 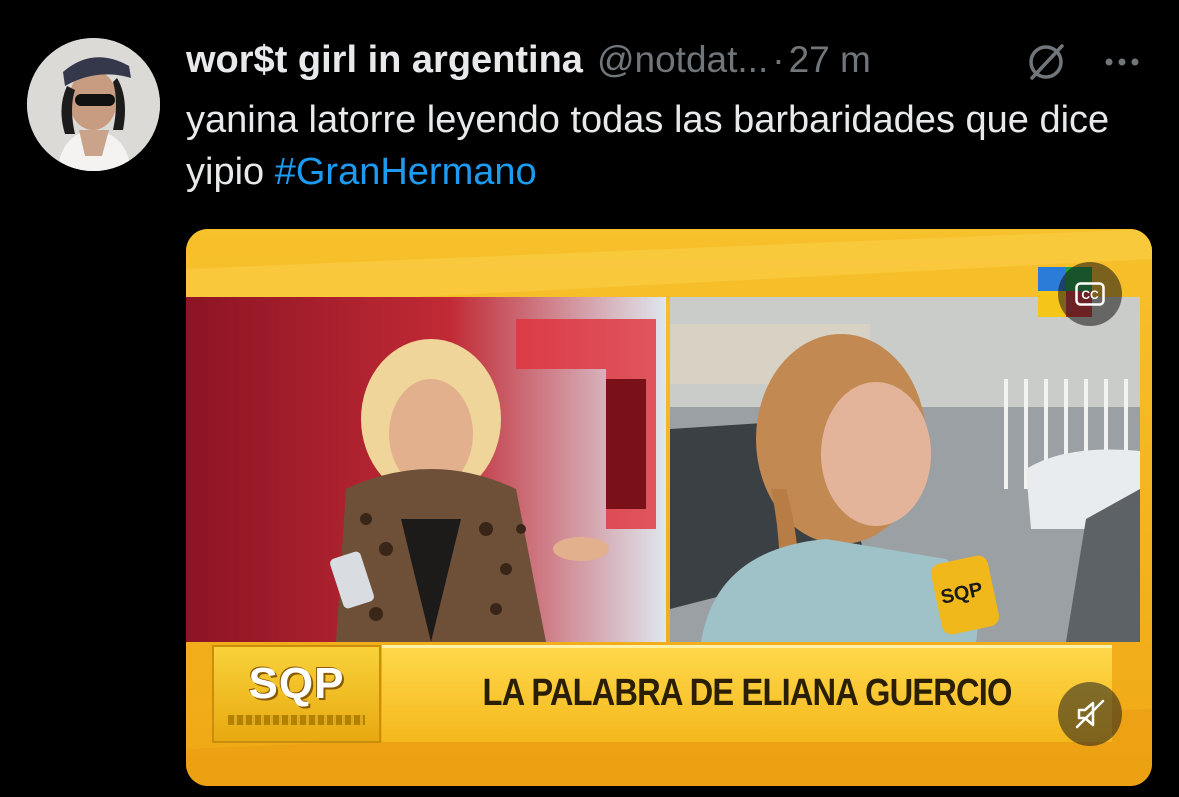 What do you see at coordinates (296, 720) in the screenshot?
I see `show-logo-tagline` at bounding box center [296, 720].